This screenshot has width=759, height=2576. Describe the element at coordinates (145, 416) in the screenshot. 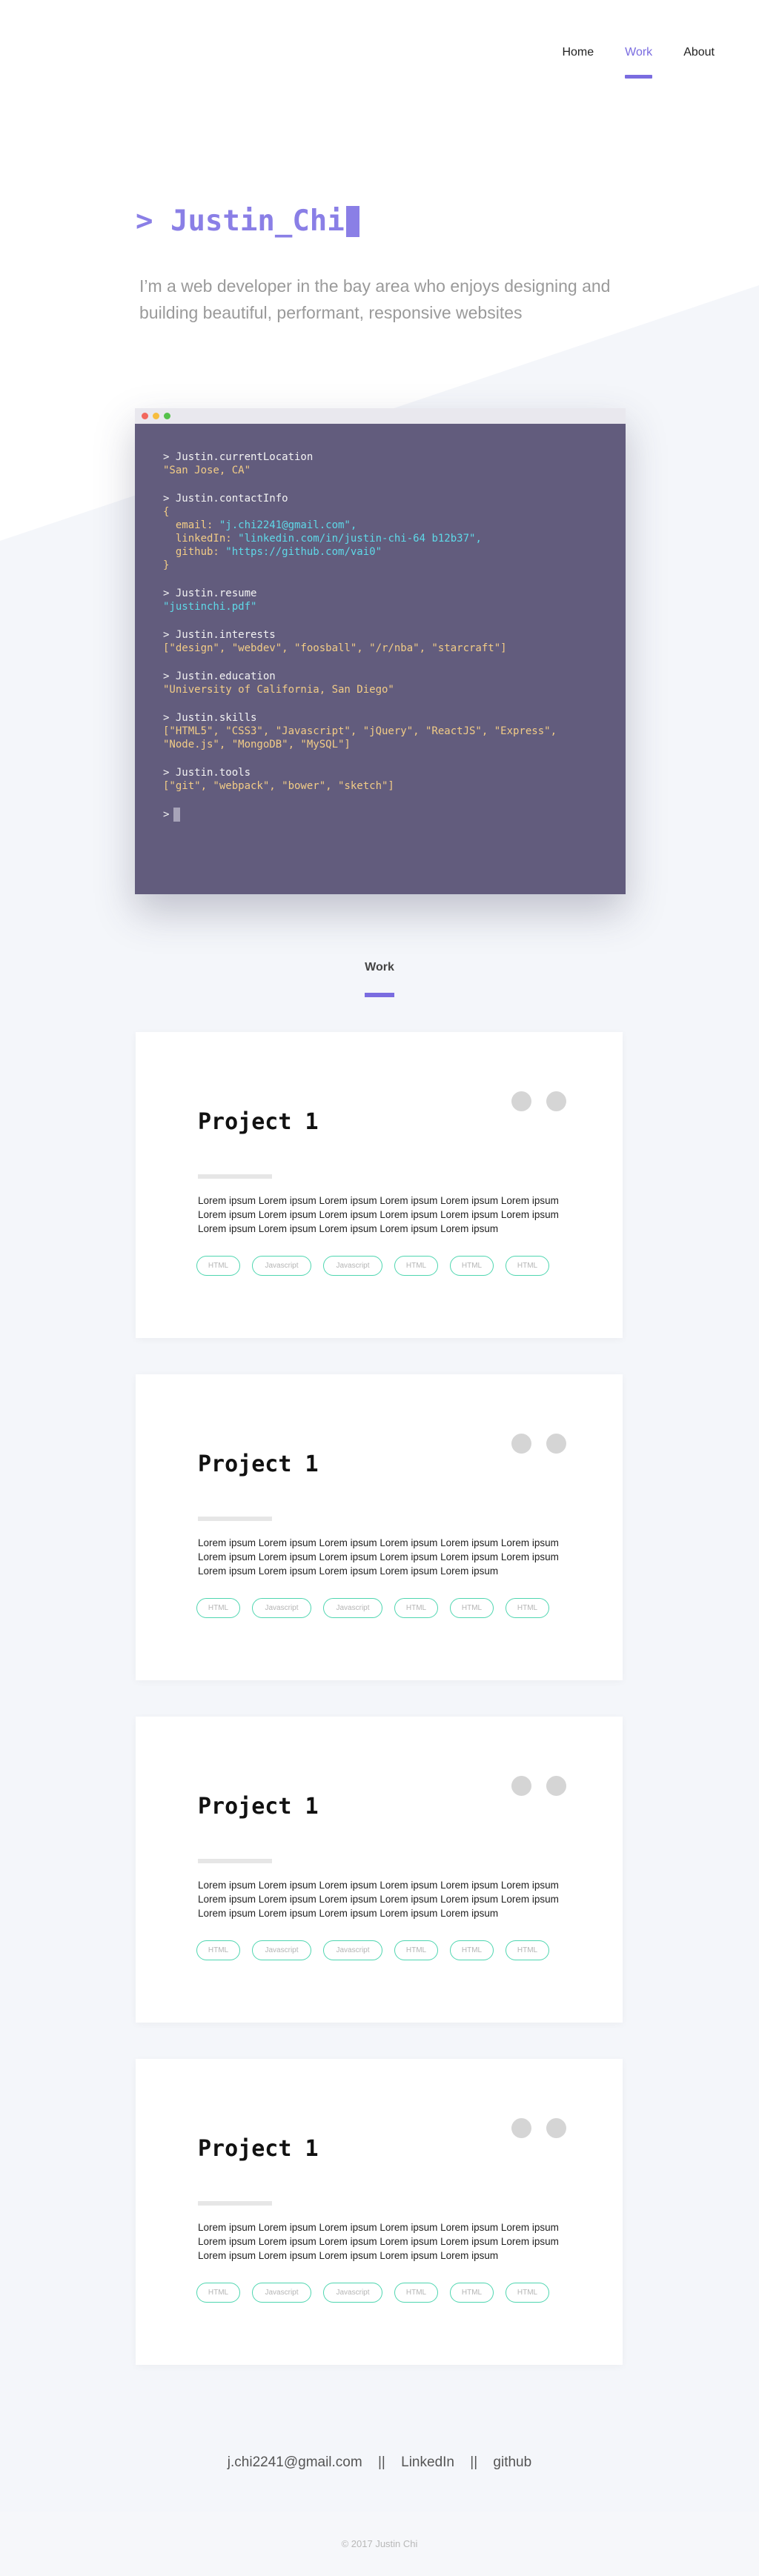

I see `close-dot-icon` at that location.